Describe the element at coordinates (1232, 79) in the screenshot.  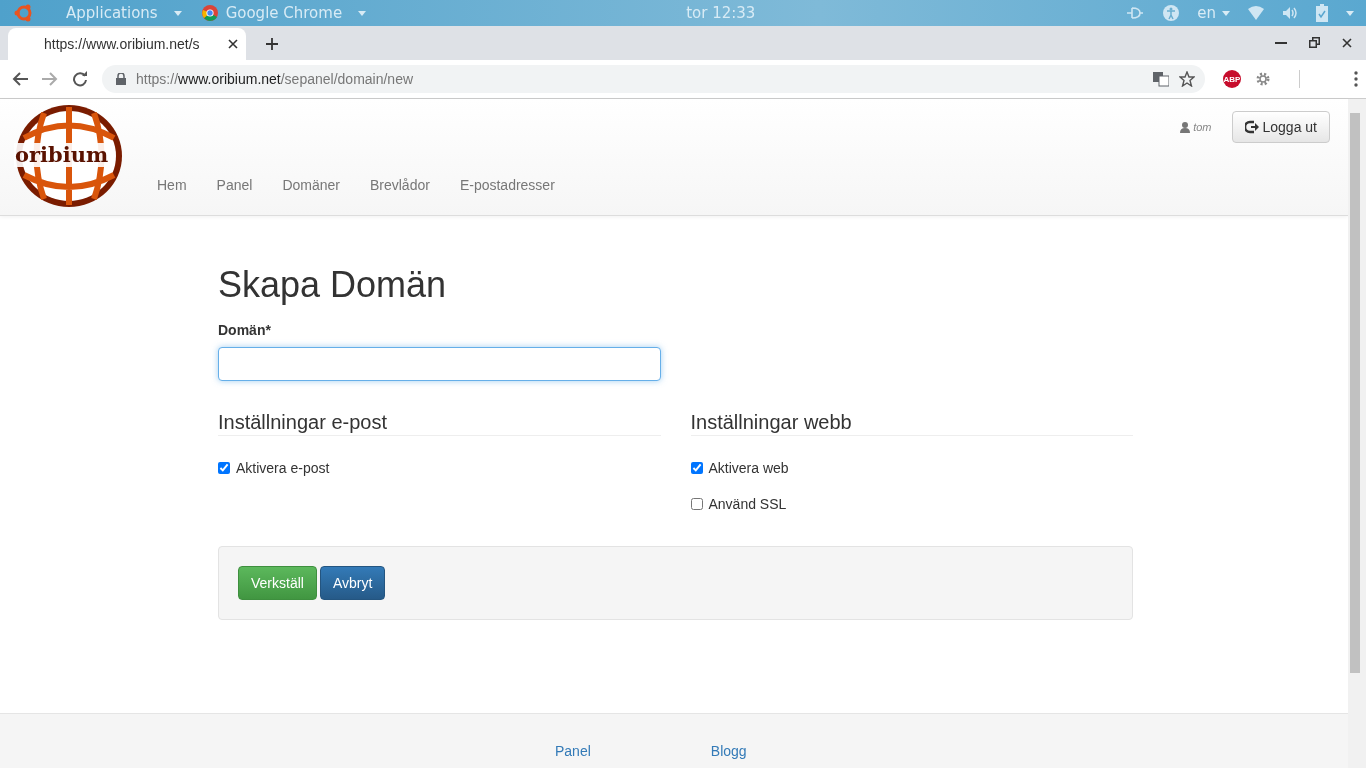
I see `adblock-extension-button: ABP` at that location.